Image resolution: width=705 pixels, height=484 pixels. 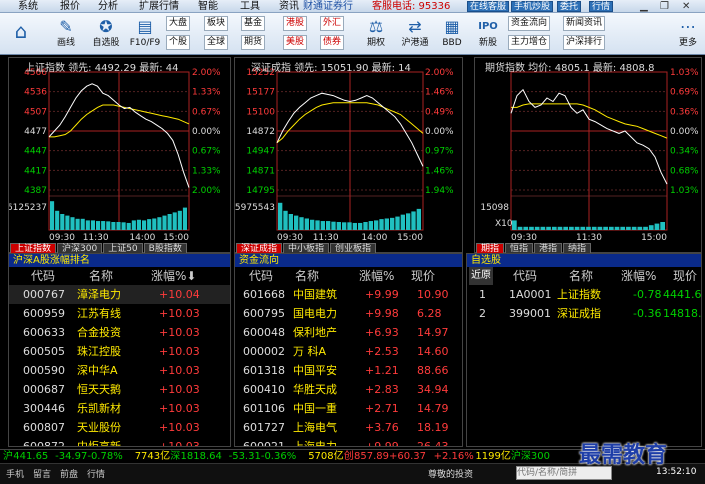 What do you see at coordinates (119, 332) in the screenshot?
I see `table-row: 600633 合金投资 +10.03` at bounding box center [119, 332].